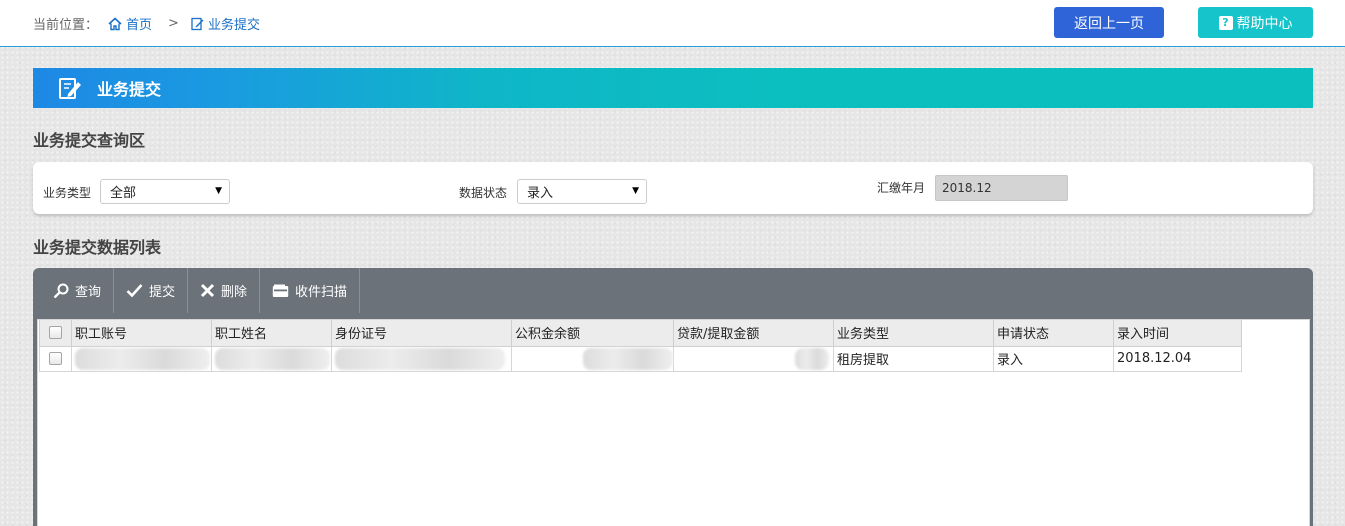  Describe the element at coordinates (1001, 188) in the screenshot. I see `pay-month-field: 2018.12` at that location.